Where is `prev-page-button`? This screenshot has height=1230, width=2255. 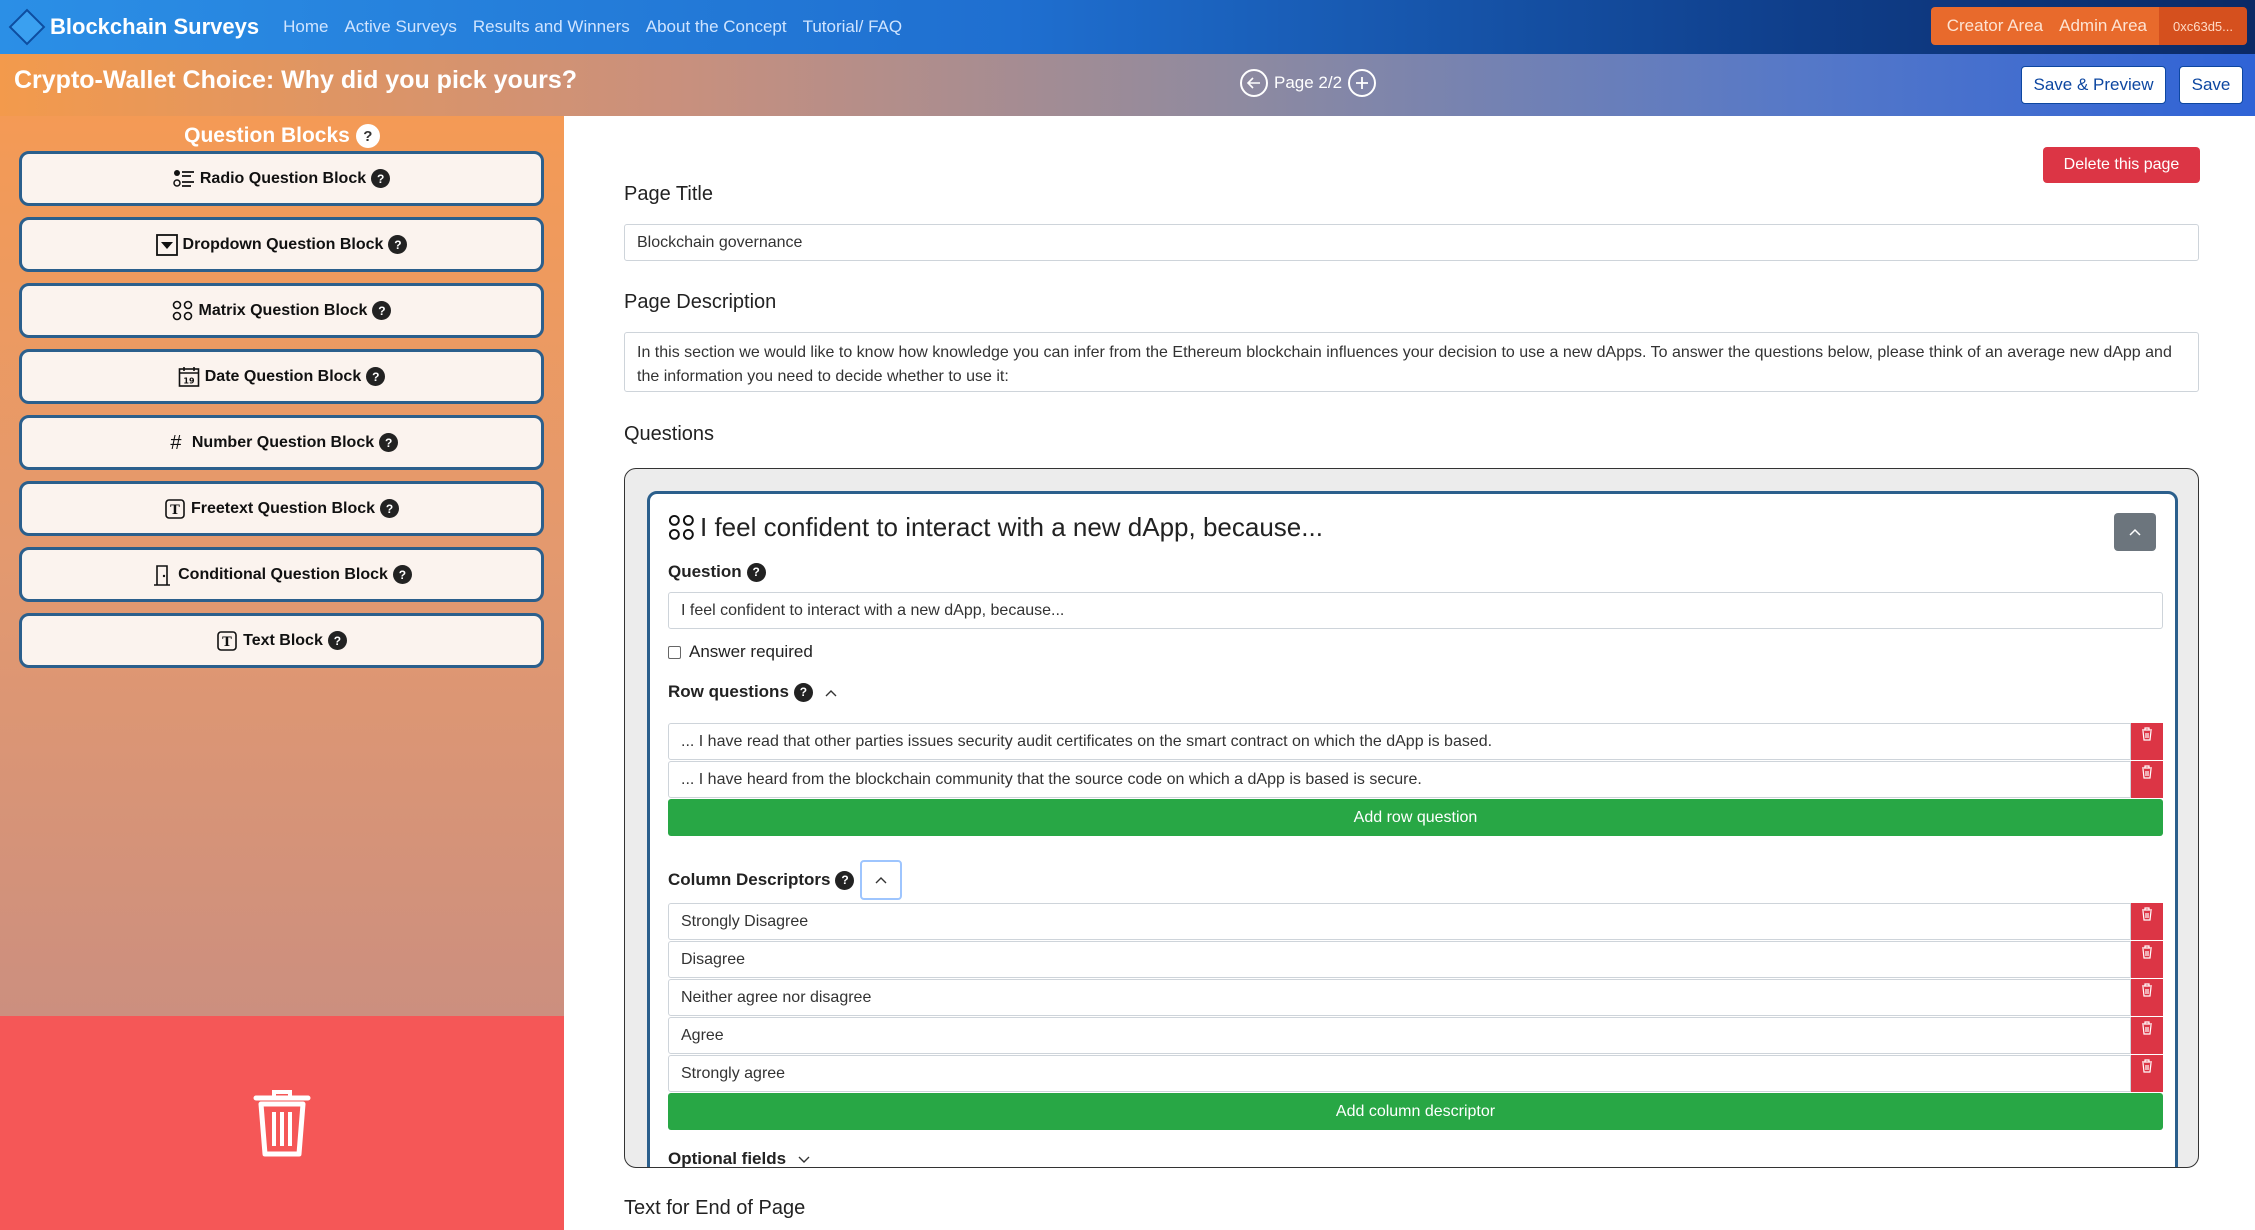
prev-page-button is located at coordinates (1254, 83).